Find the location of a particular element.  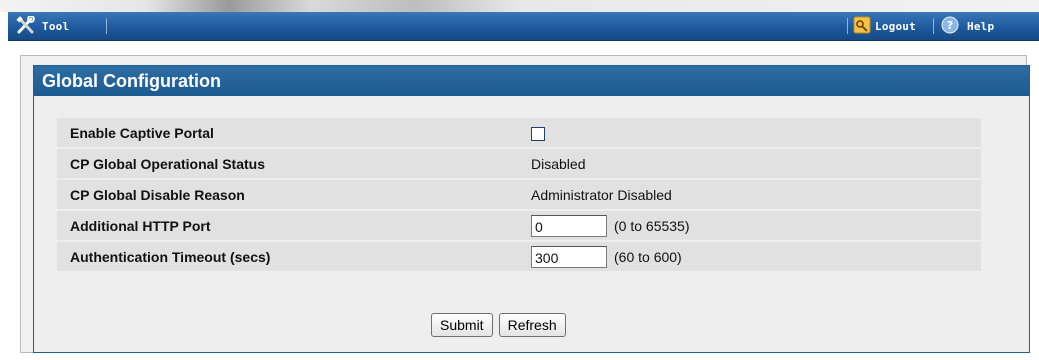

row-label: CP Global Operational Status is located at coordinates (290, 163).